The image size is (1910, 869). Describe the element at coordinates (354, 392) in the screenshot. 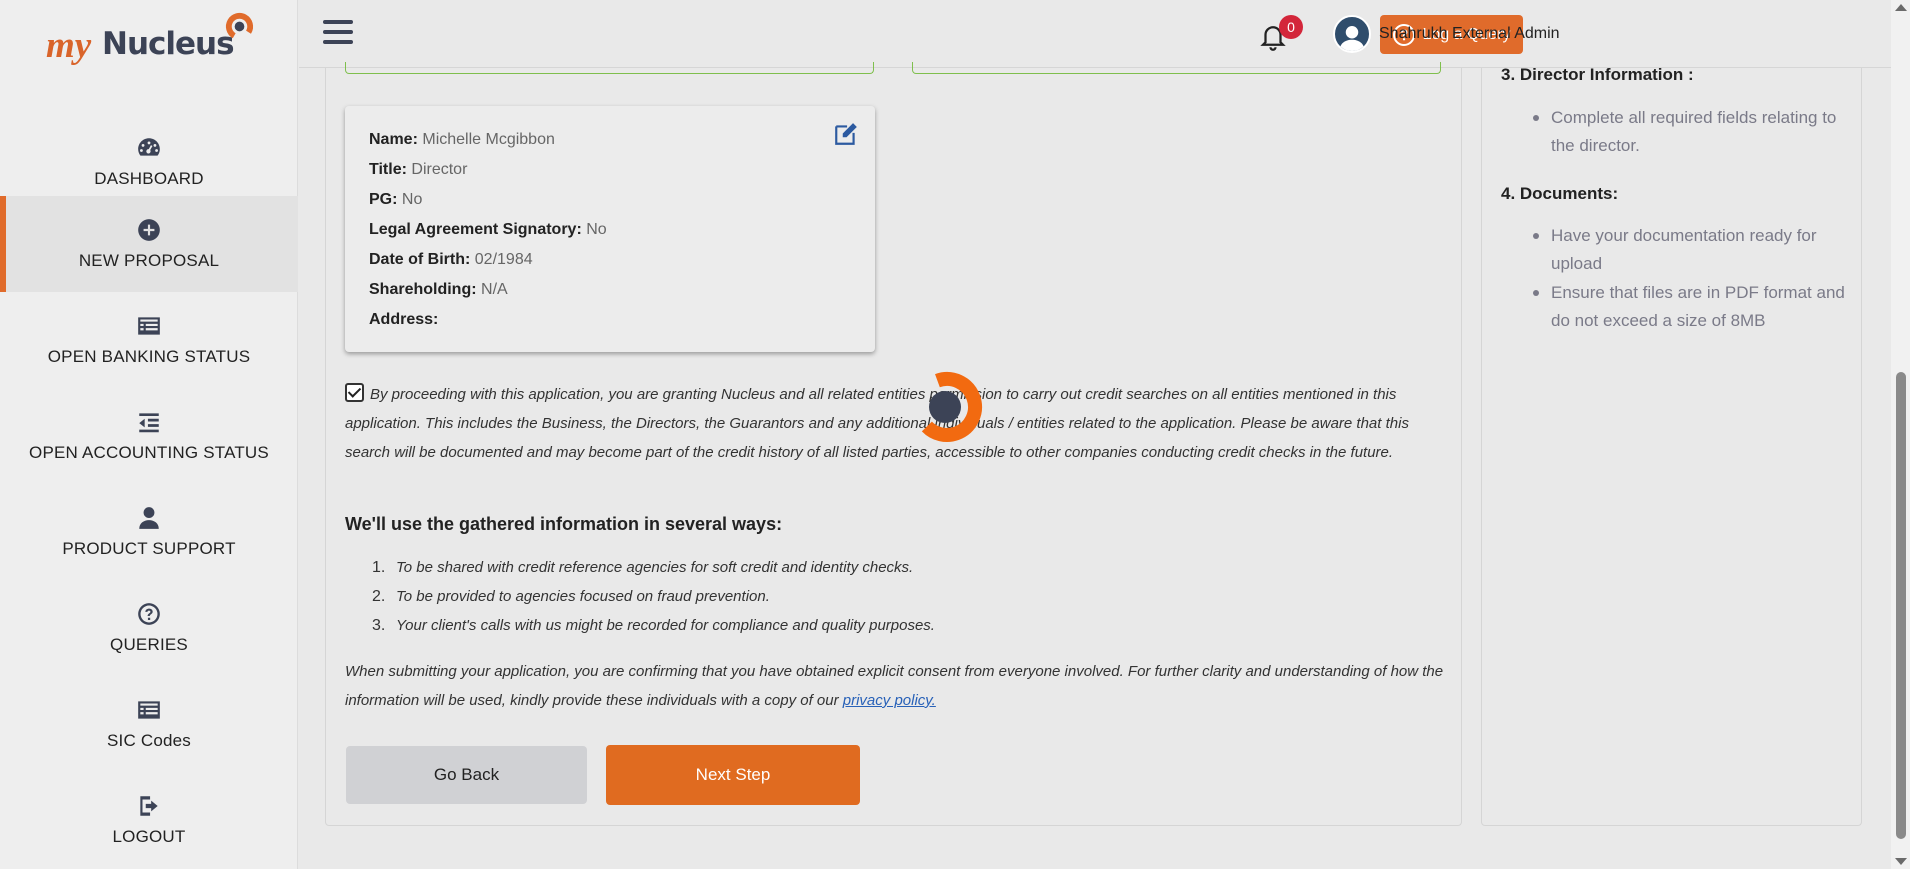

I see `consent-checkbox` at that location.